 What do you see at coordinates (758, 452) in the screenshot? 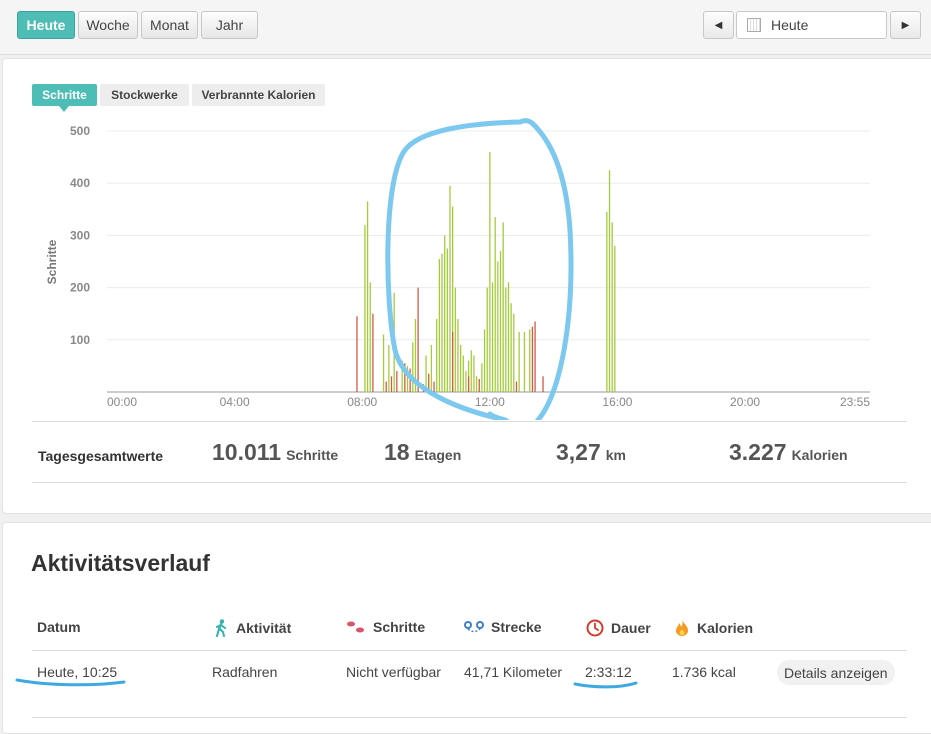
I see `total-calories-value: 3.227` at bounding box center [758, 452].